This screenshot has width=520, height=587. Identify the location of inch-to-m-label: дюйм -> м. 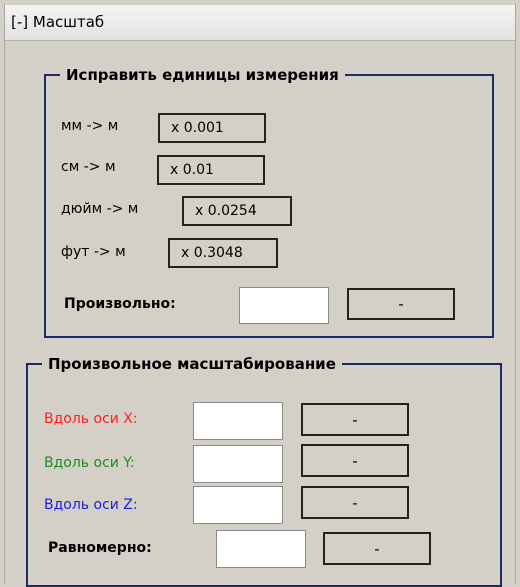
(100, 209).